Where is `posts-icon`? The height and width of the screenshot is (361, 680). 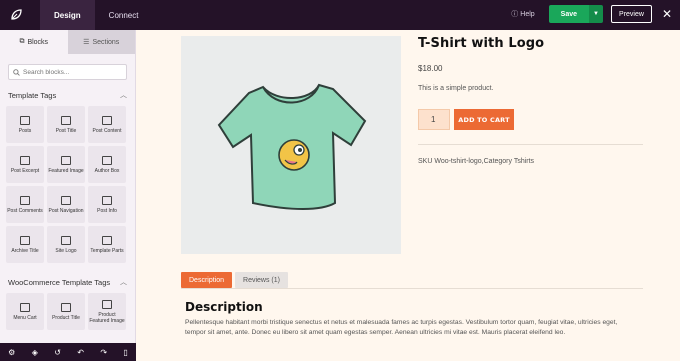 posts-icon is located at coordinates (25, 120).